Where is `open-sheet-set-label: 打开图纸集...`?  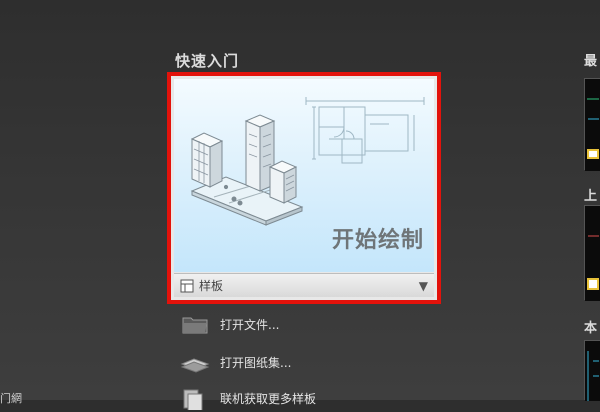
open-sheet-set-label: 打开图纸集... is located at coordinates (256, 362).